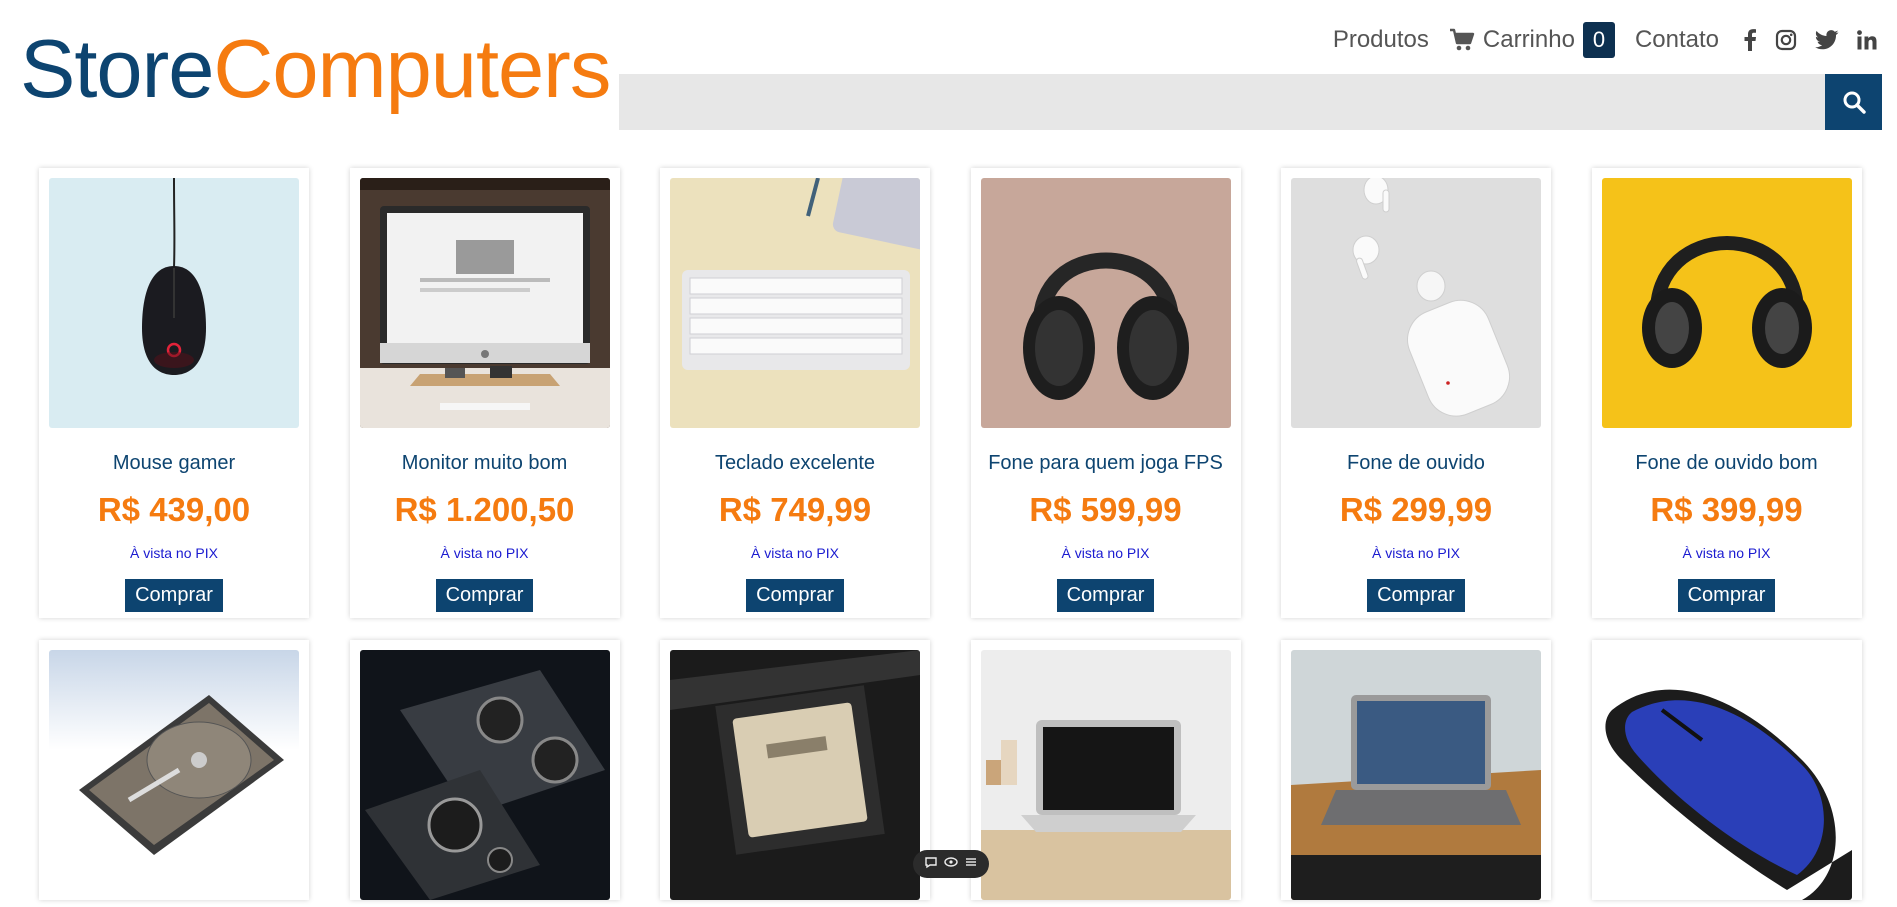 Image resolution: width=1897 pixels, height=907 pixels. I want to click on product-price: R$ 399,99, so click(1726, 509).